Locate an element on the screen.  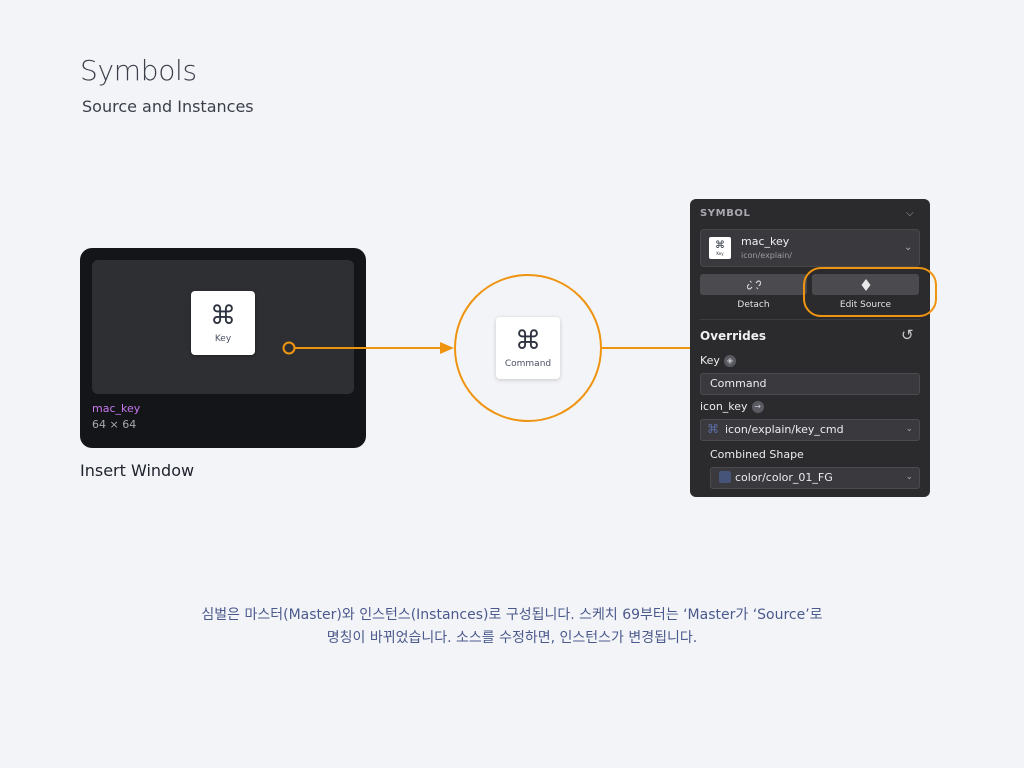
detach-button is located at coordinates (753, 284).